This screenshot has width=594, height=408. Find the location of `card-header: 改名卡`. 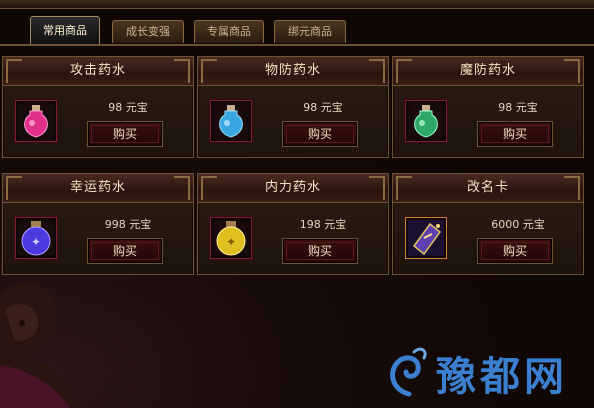

card-header: 改名卡 is located at coordinates (488, 188).